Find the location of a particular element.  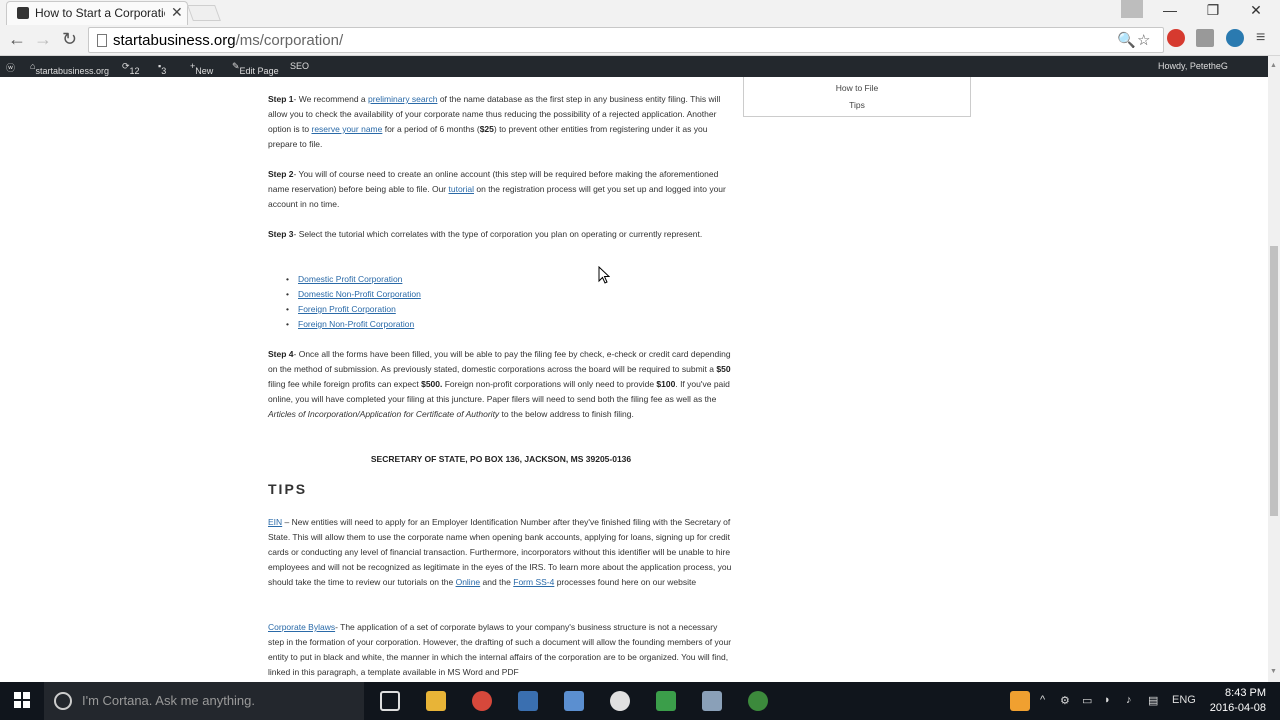

task-view-icon is located at coordinates (390, 701).